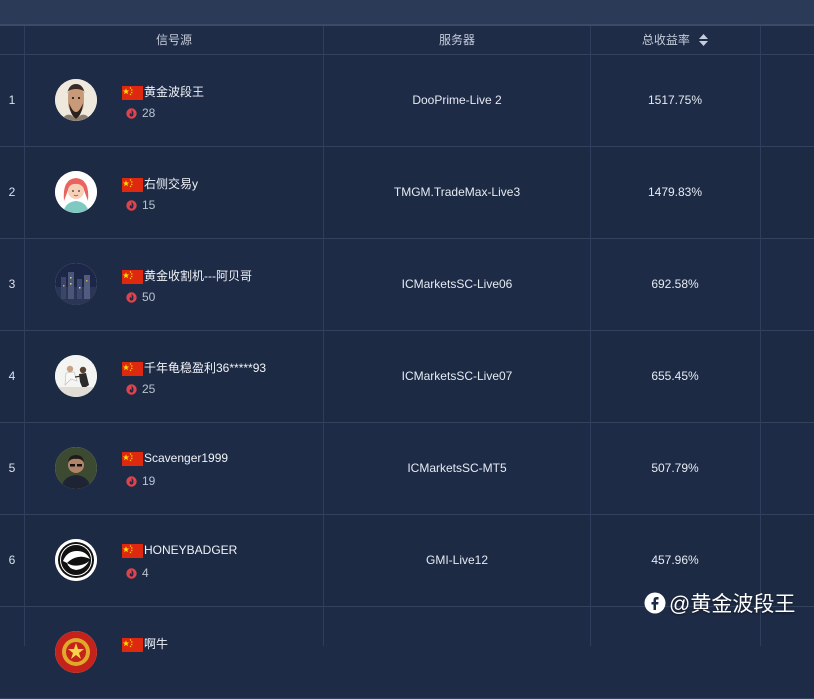 The width and height of the screenshot is (814, 699). I want to click on signal-name: 右侧交易y, so click(160, 183).